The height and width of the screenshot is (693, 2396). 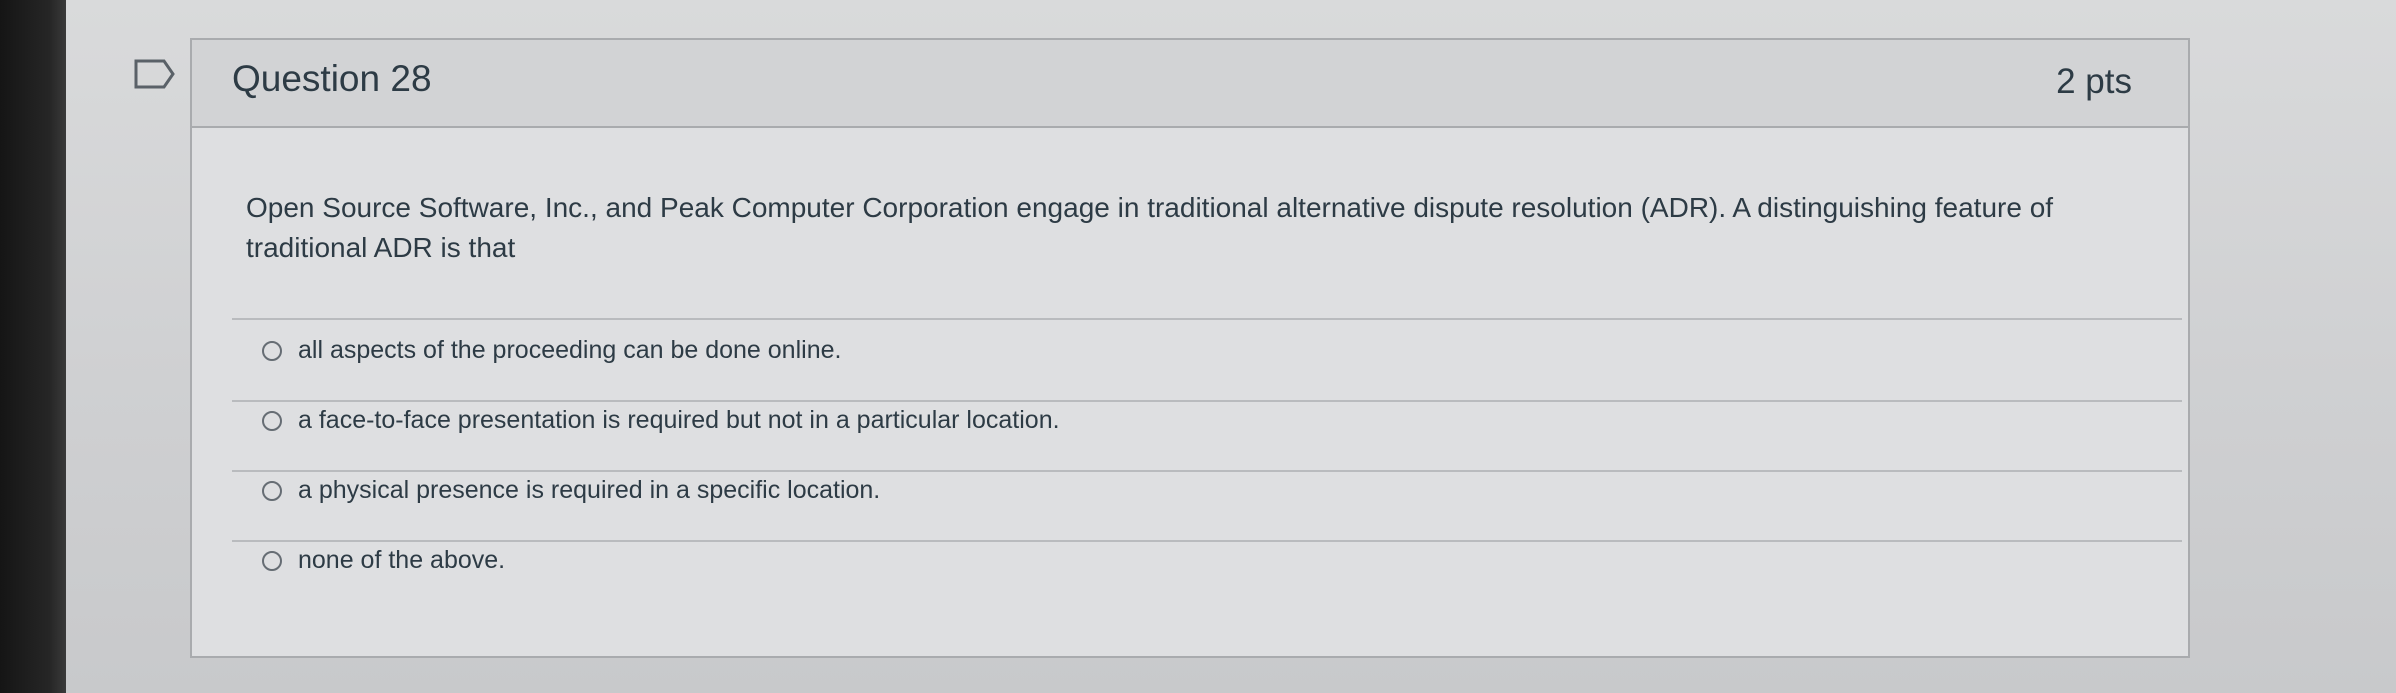 I want to click on answer-option-4-label: none of the above., so click(x=402, y=560).